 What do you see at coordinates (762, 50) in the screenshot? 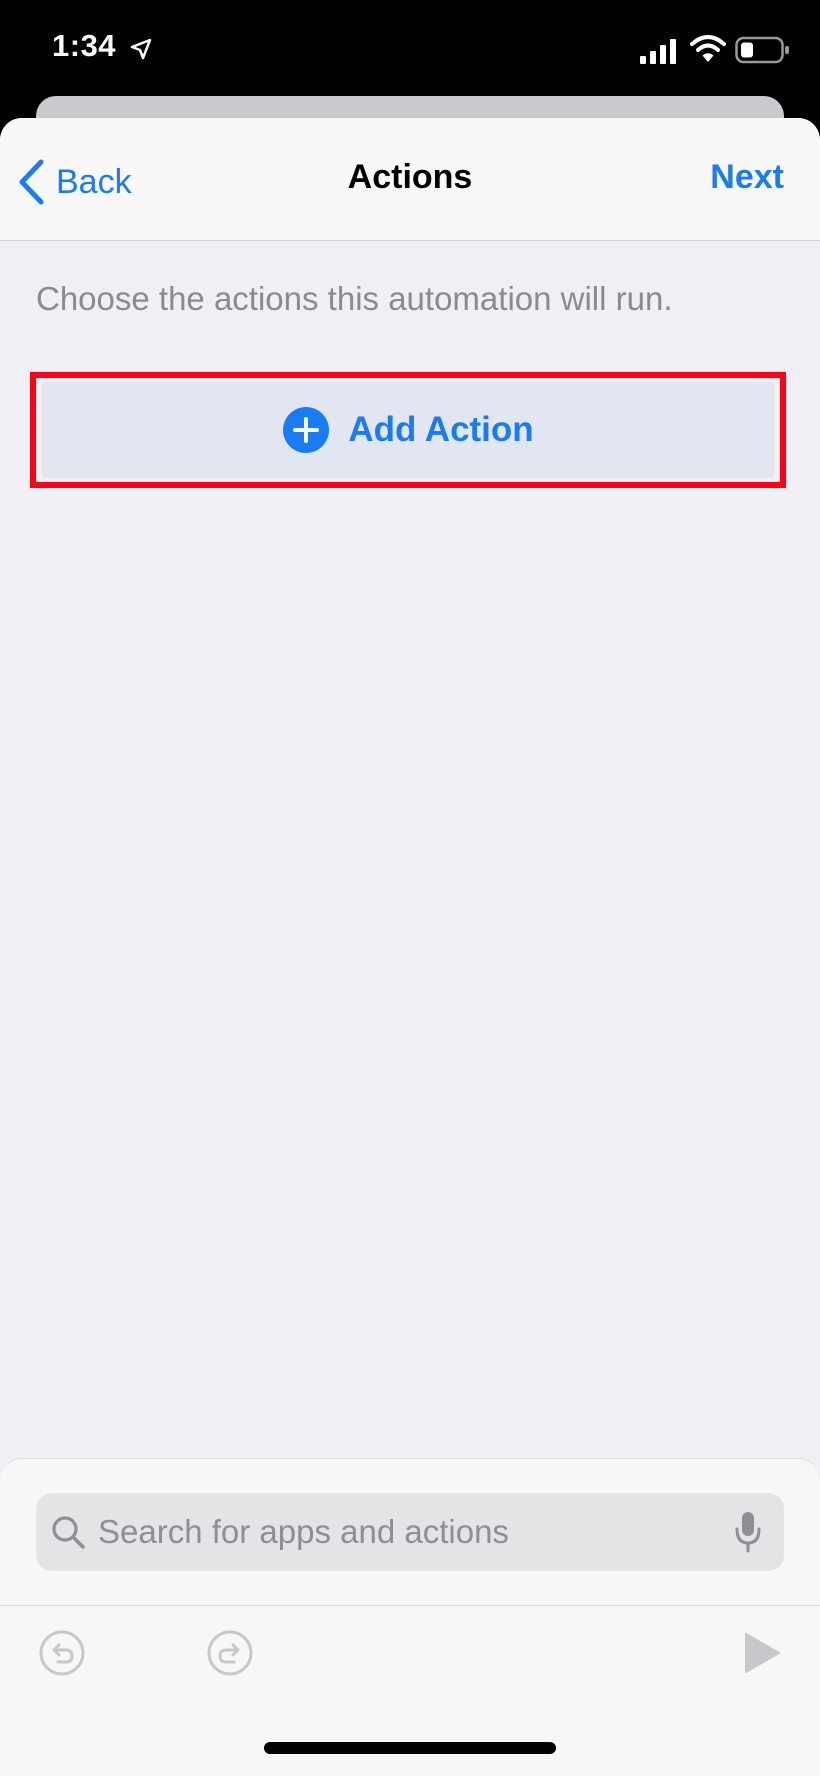
I see `battery-icon` at bounding box center [762, 50].